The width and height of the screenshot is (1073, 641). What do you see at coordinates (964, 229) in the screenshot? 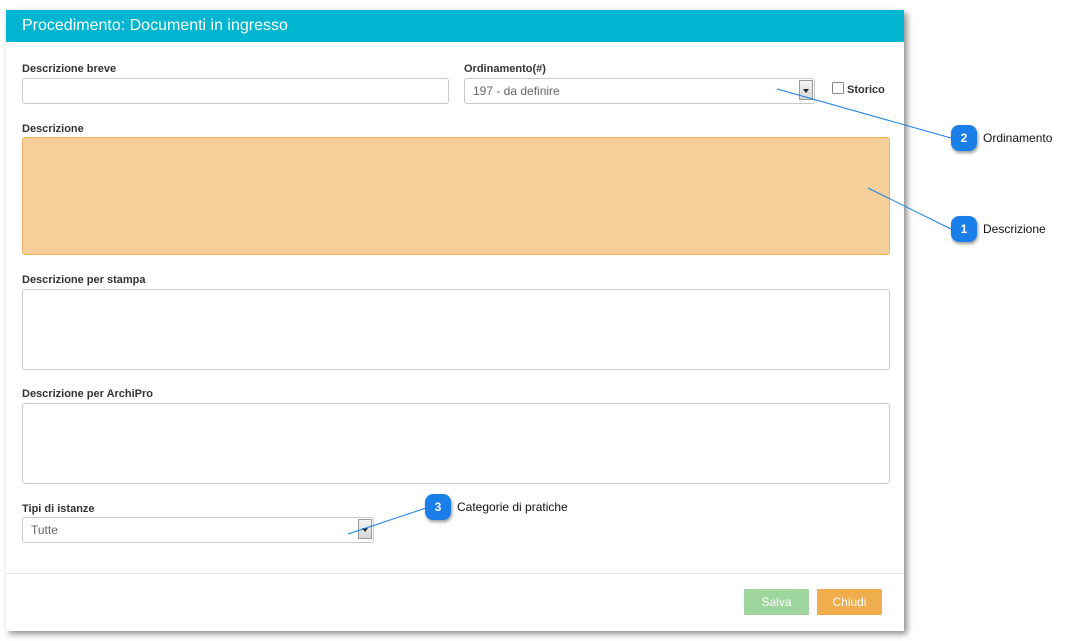
I see `callout-badge-1: 1` at bounding box center [964, 229].